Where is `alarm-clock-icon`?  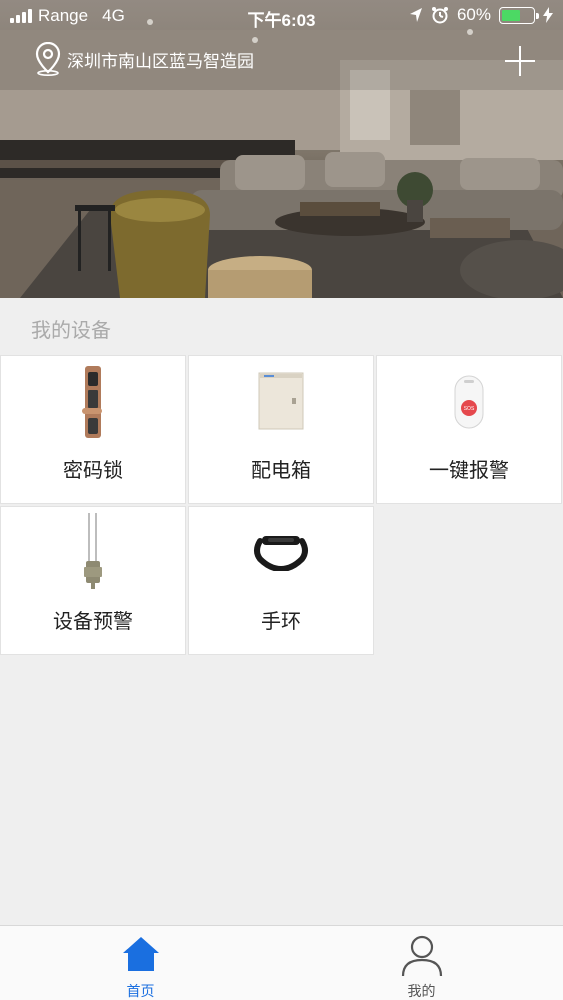 alarm-clock-icon is located at coordinates (439, 15).